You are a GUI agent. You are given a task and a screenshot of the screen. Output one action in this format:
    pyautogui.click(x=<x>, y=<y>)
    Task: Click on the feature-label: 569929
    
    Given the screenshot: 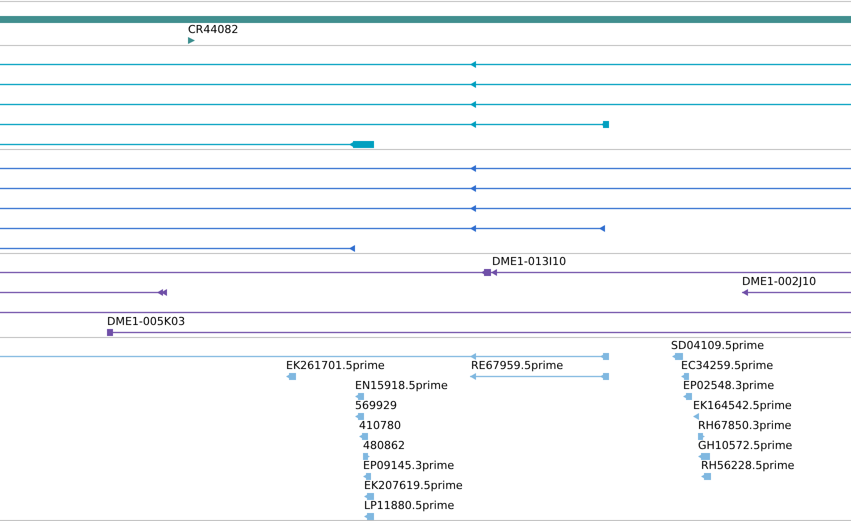 What is the action you would take?
    pyautogui.click(x=376, y=405)
    